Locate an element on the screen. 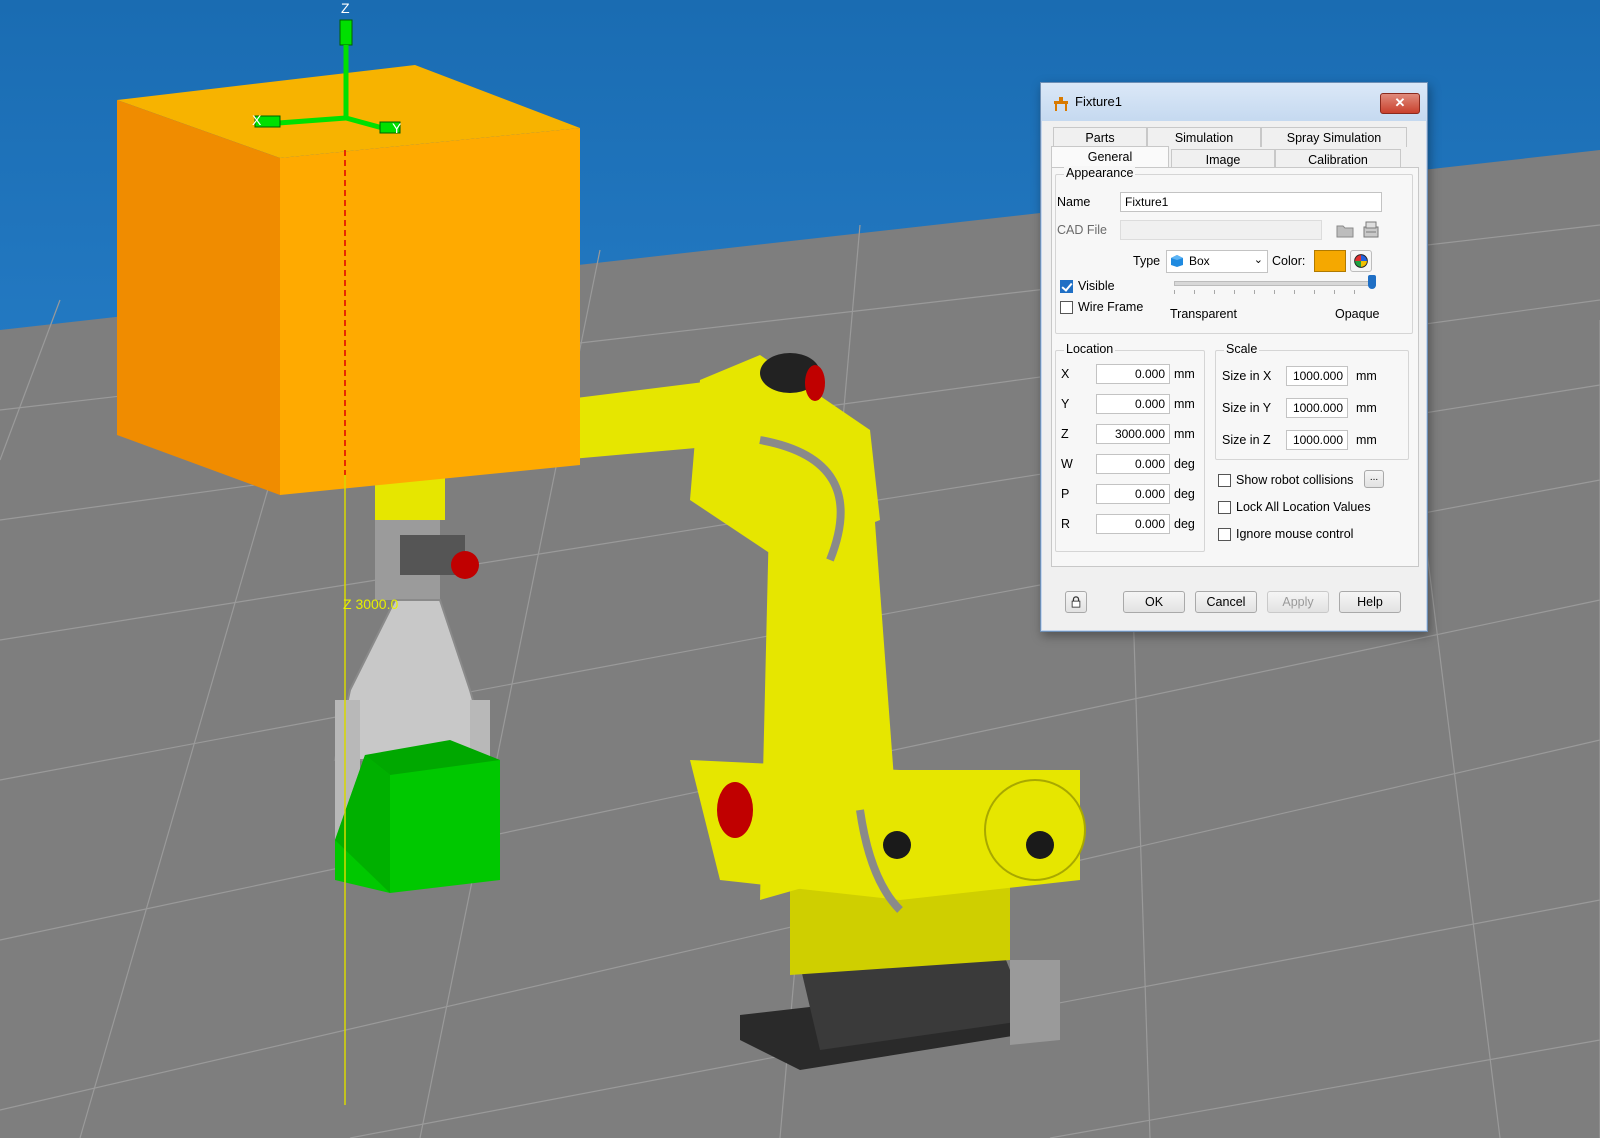 The height and width of the screenshot is (1138, 1600). slider-thumb is located at coordinates (1372, 282).